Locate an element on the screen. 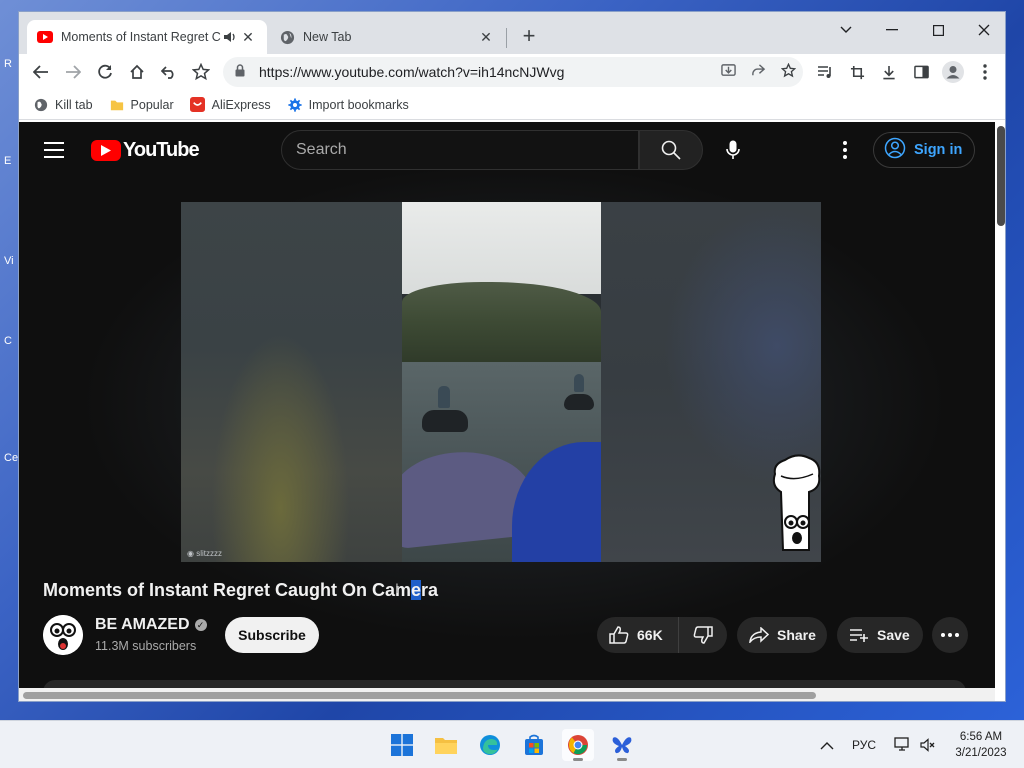 This screenshot has height=768, width=1024. vertical-scrollbar is located at coordinates (1000, 411).